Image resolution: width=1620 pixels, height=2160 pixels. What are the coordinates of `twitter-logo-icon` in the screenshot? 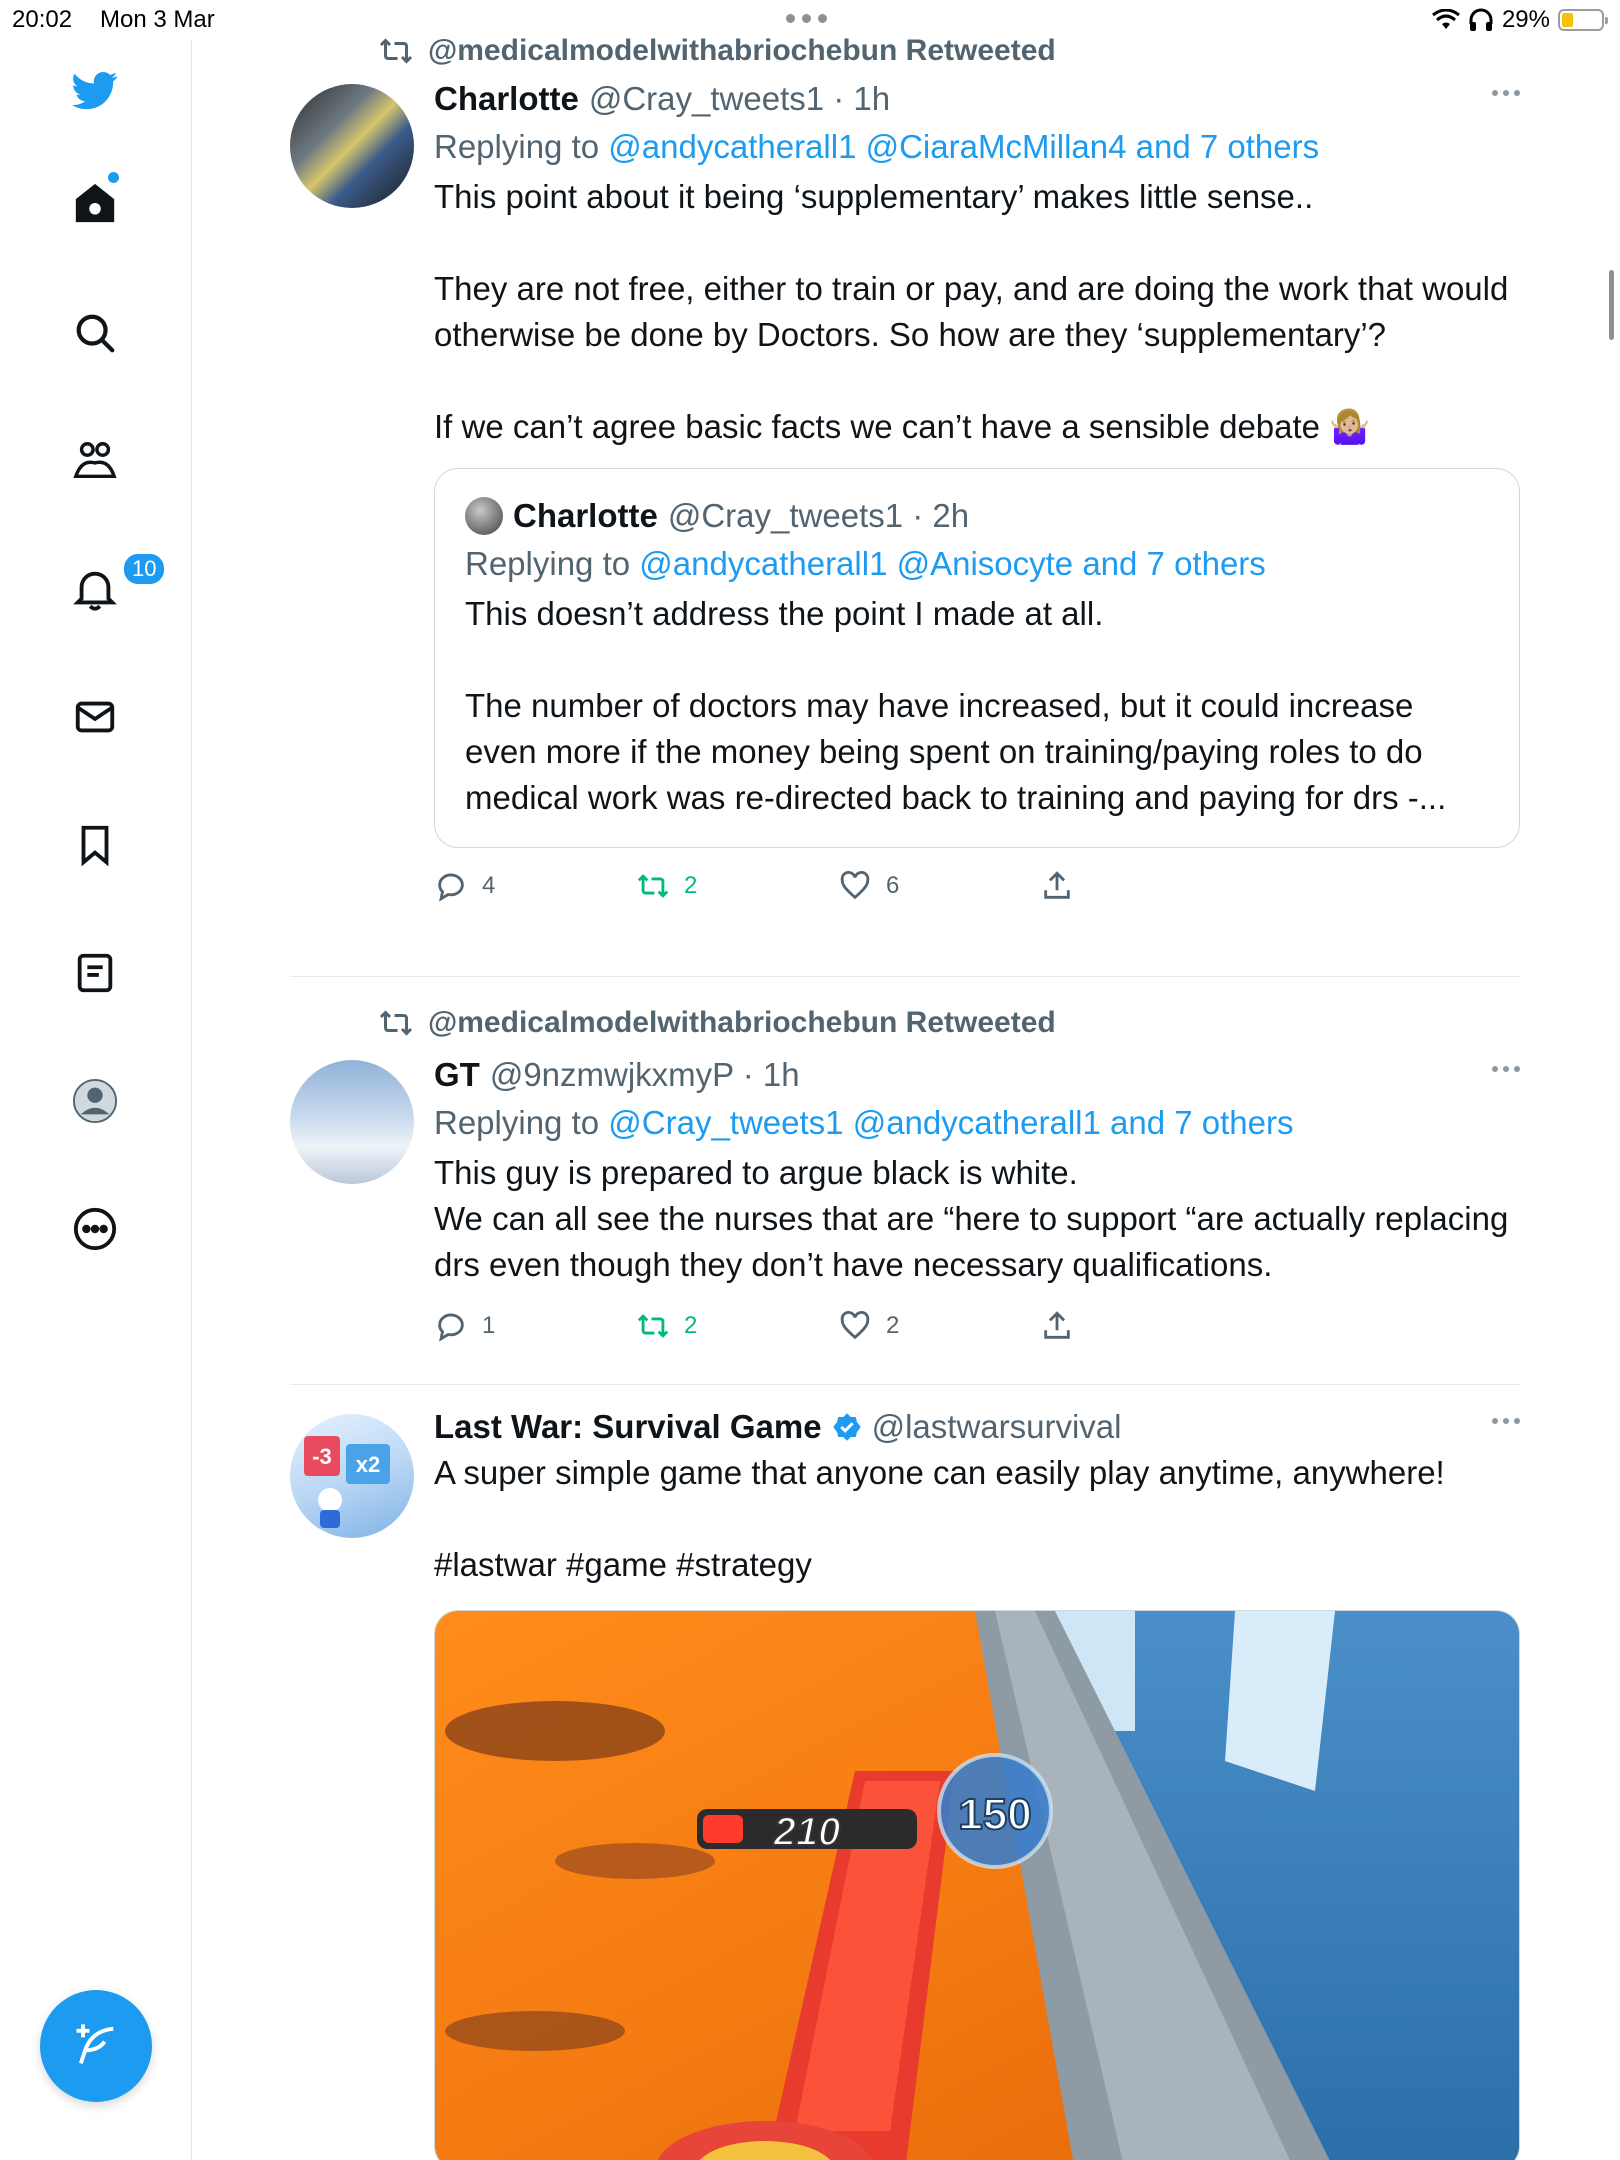 It's located at (95, 90).